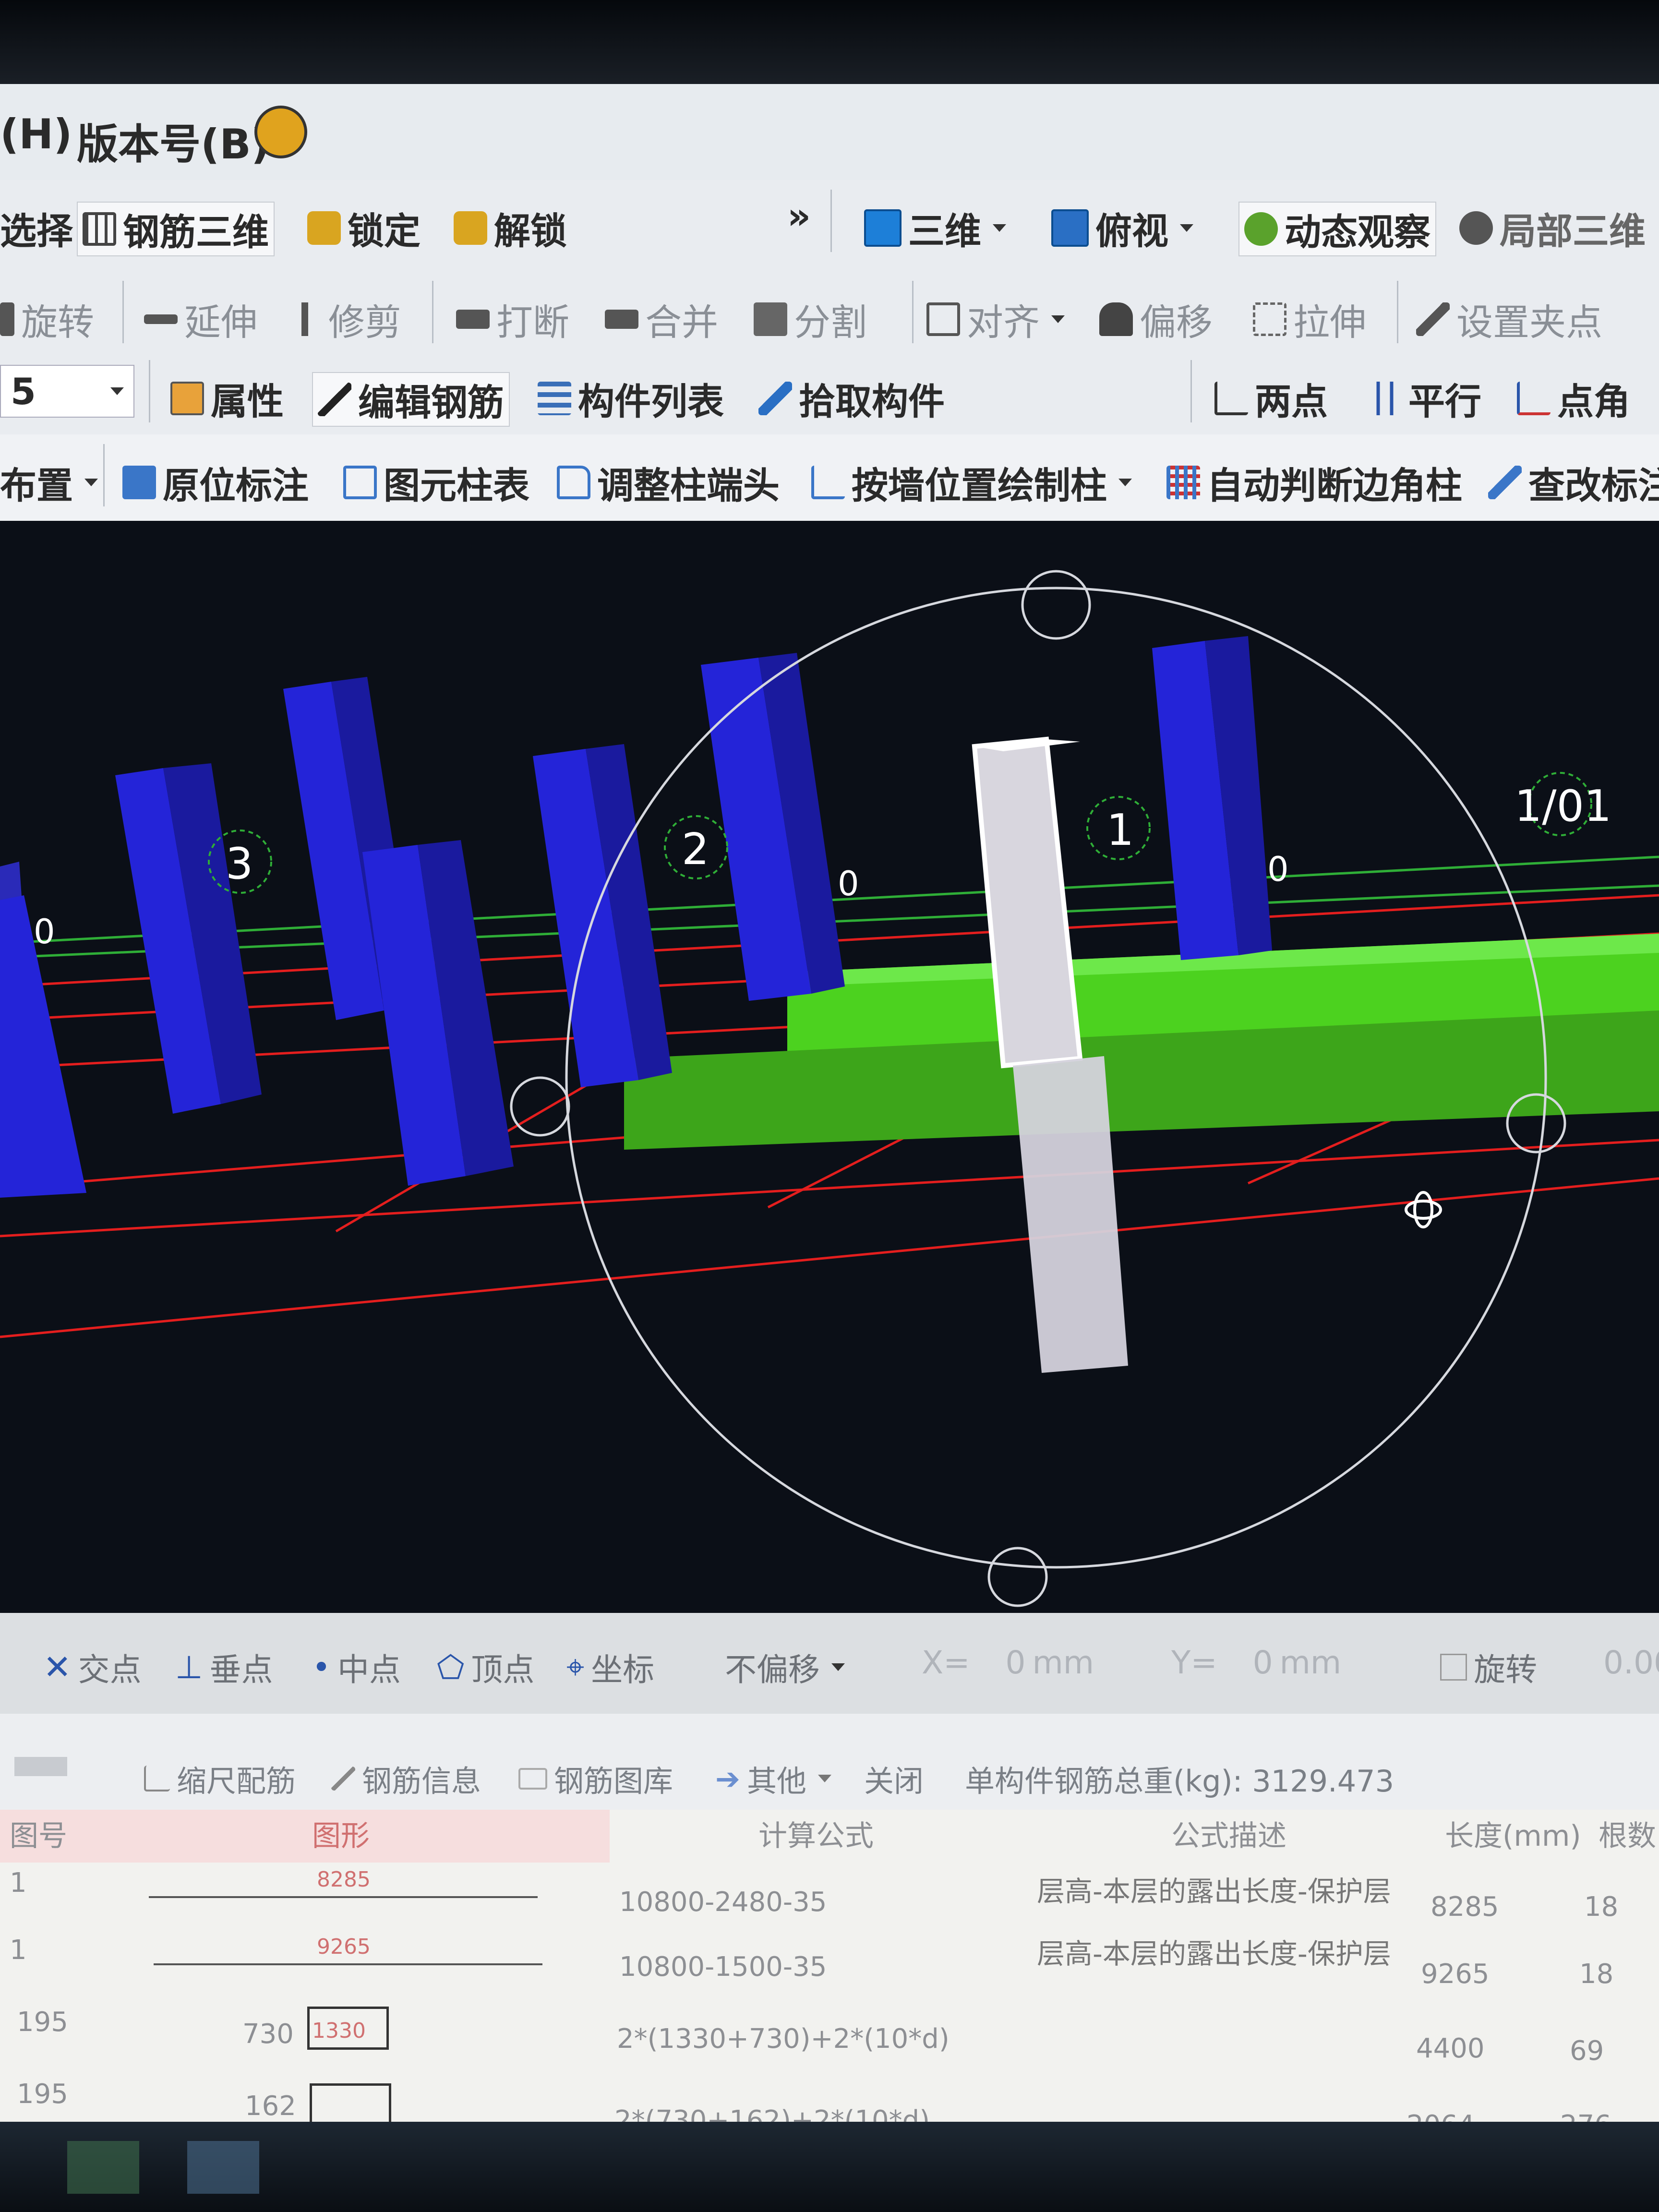  Describe the element at coordinates (971, 483) in the screenshot. I see `draw-by-wall-dropdown: 按墙位置绘制柱` at that location.